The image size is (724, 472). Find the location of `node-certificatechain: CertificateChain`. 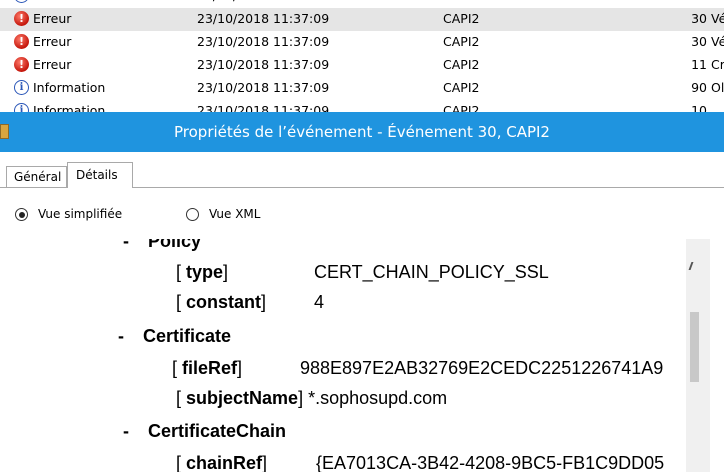

node-certificatechain: CertificateChain is located at coordinates (217, 431).